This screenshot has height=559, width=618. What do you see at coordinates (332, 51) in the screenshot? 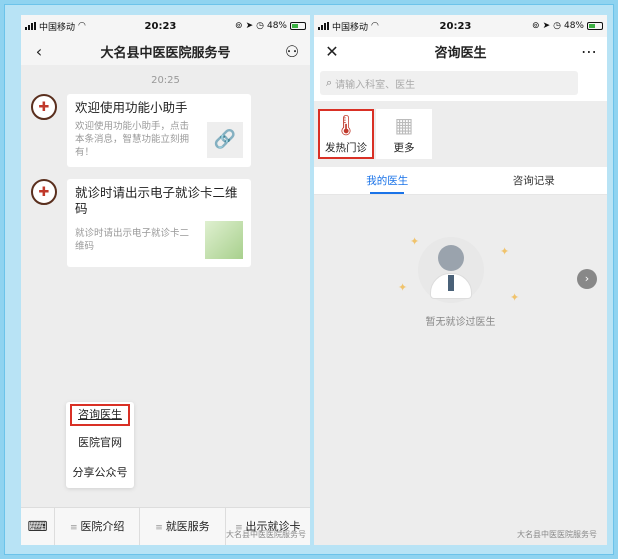
I see `close-icon: ✕` at bounding box center [332, 51].